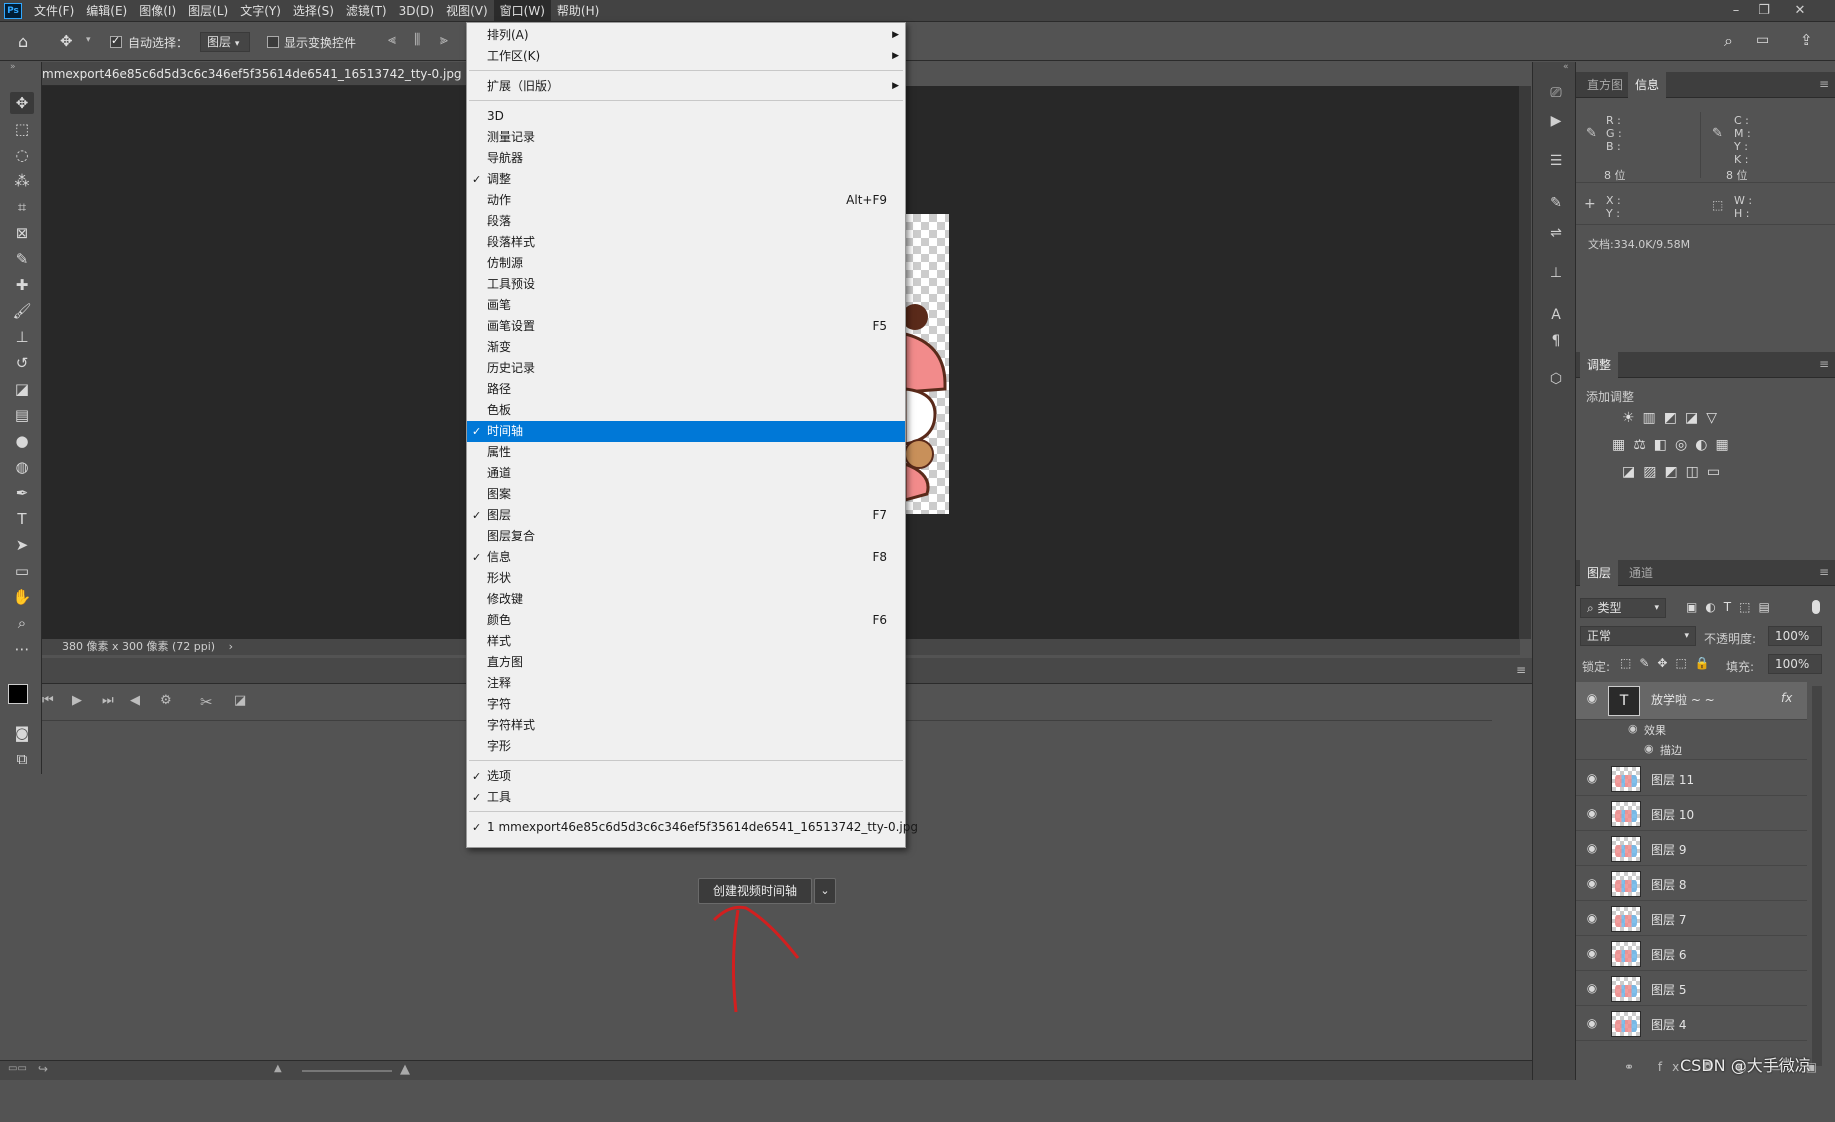  What do you see at coordinates (13, 67) in the screenshot?
I see `collapse-icon: »` at bounding box center [13, 67].